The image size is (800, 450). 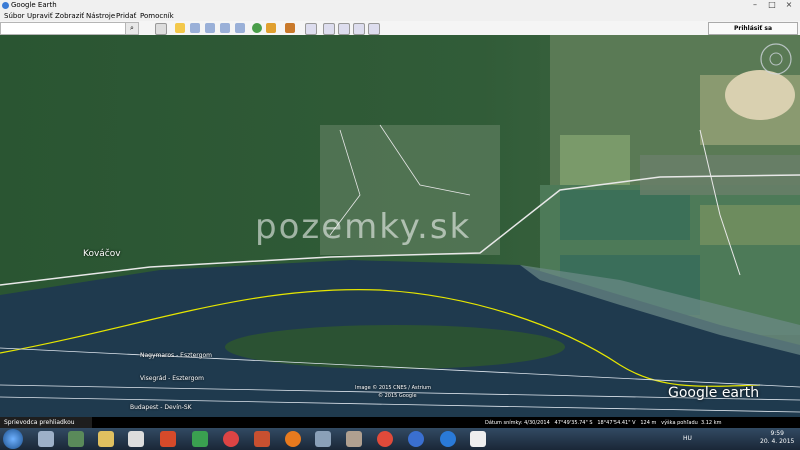 I want to click on menu-tools: Nástroje, so click(x=100, y=16).